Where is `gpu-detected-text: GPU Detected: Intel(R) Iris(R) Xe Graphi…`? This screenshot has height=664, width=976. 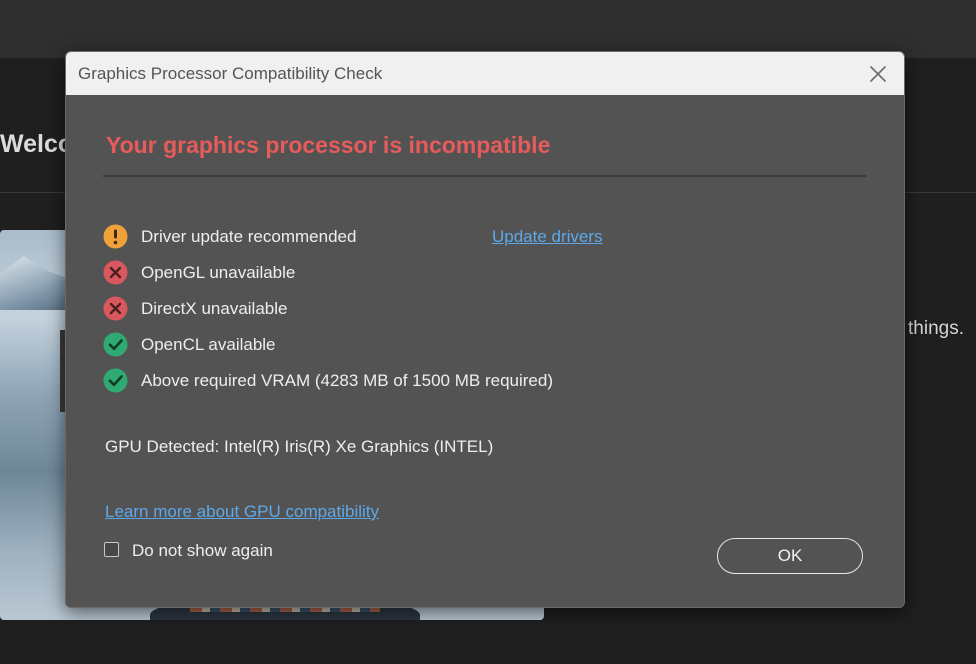 gpu-detected-text: GPU Detected: Intel(R) Iris(R) Xe Graphi… is located at coordinates (299, 446).